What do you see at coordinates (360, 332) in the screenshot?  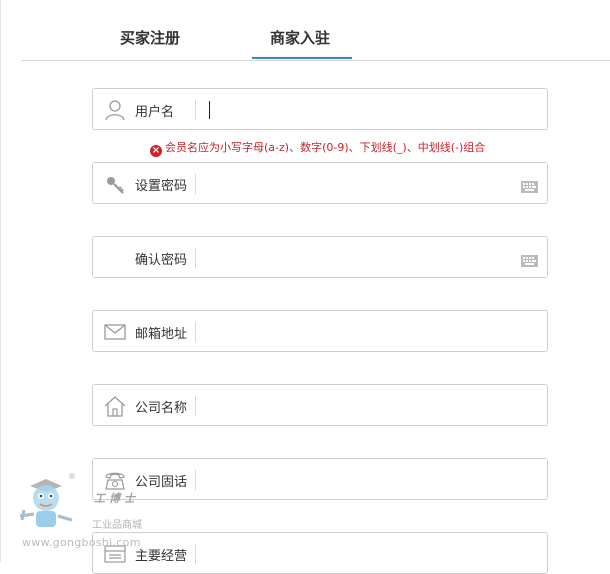 I see `email-input` at bounding box center [360, 332].